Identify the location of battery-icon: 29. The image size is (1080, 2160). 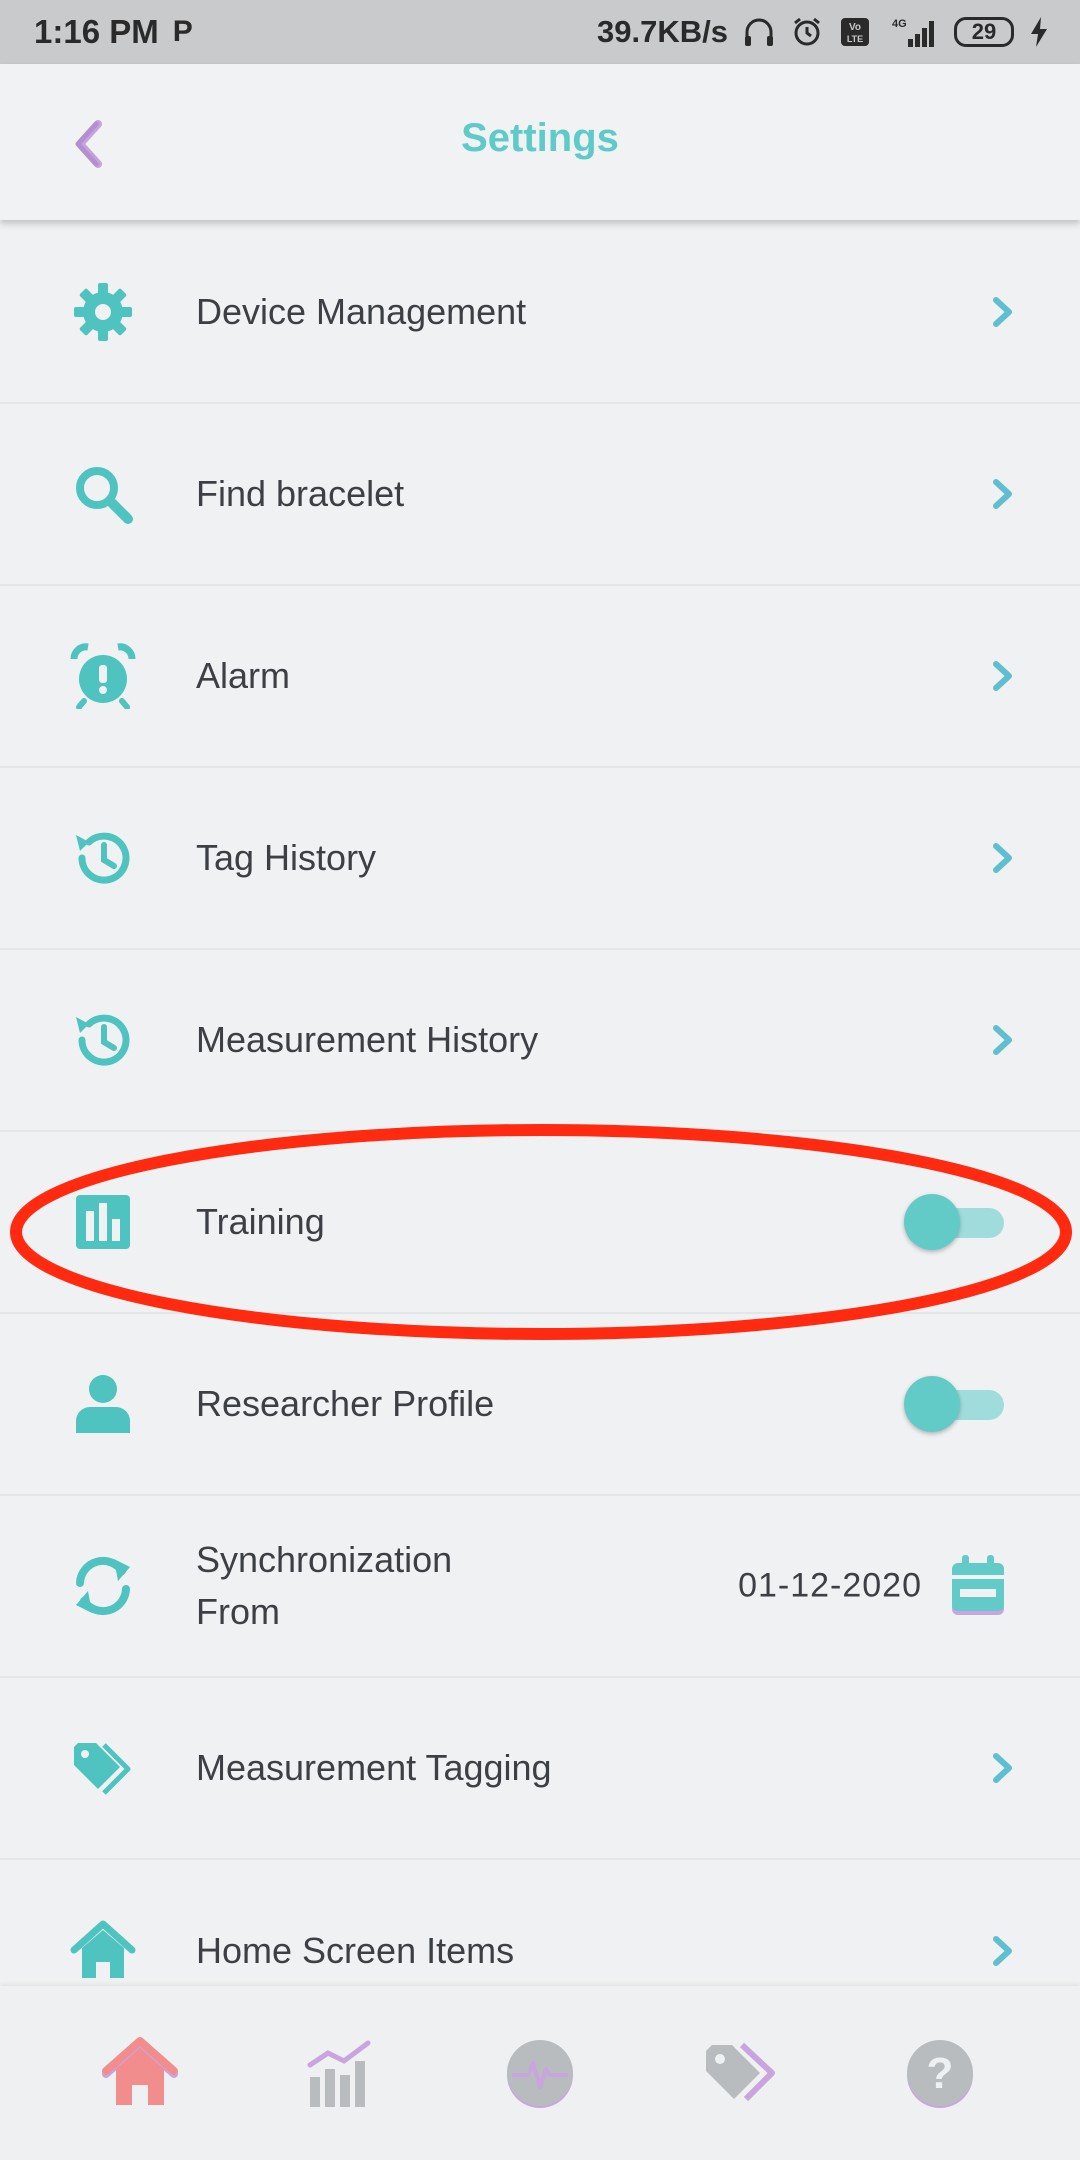
(984, 32).